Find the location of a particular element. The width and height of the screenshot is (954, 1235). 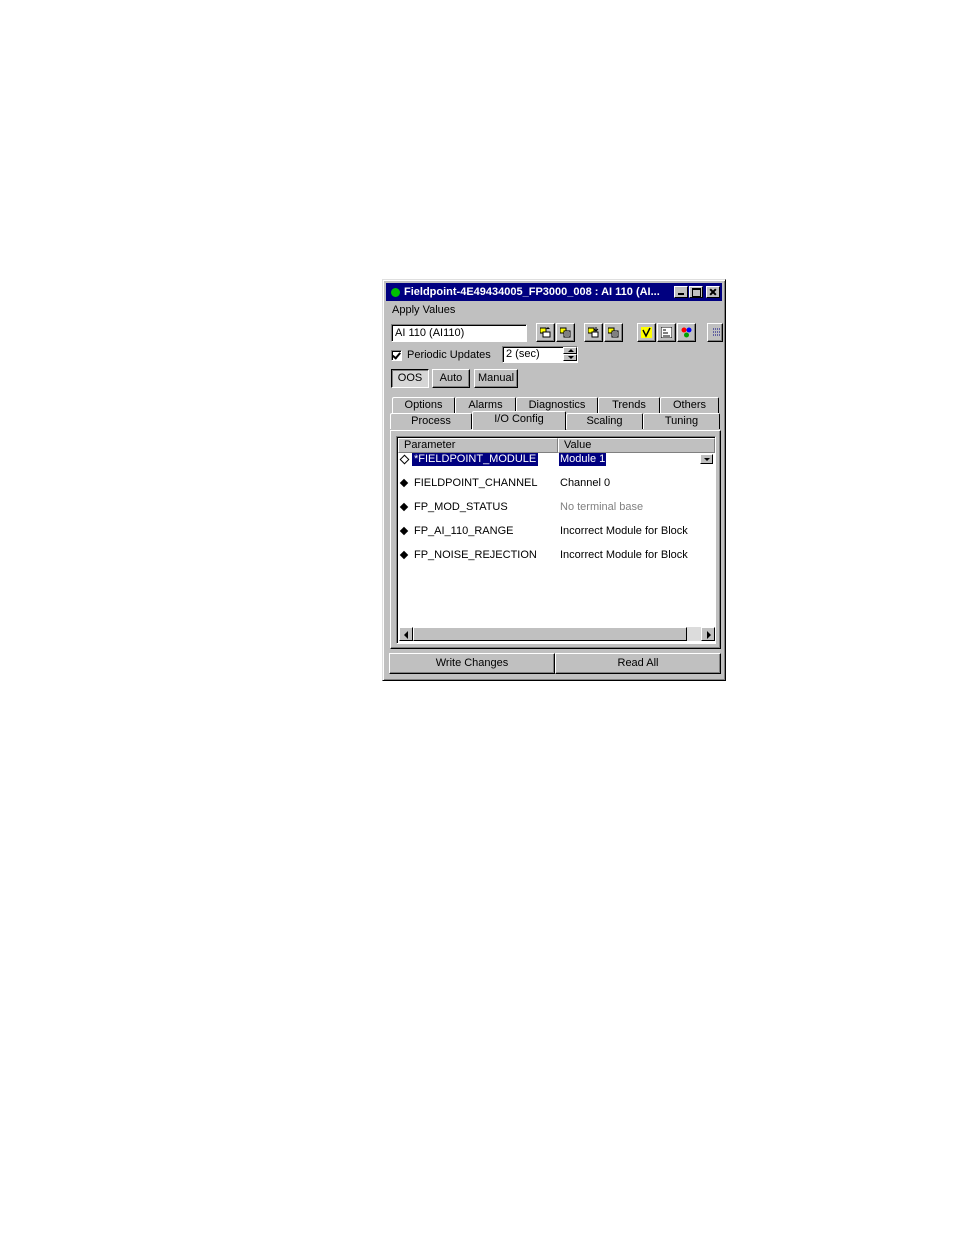

periodic-updates-label: Periodic Updates is located at coordinates (449, 355).